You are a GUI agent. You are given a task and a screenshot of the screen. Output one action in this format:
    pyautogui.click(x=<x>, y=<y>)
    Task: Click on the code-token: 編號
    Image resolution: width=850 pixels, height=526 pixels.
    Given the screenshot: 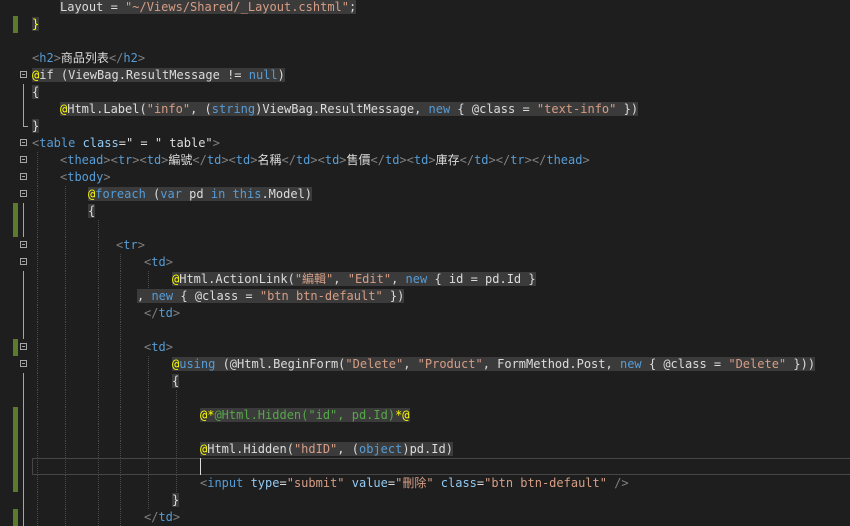 What is the action you would take?
    pyautogui.click(x=180, y=160)
    